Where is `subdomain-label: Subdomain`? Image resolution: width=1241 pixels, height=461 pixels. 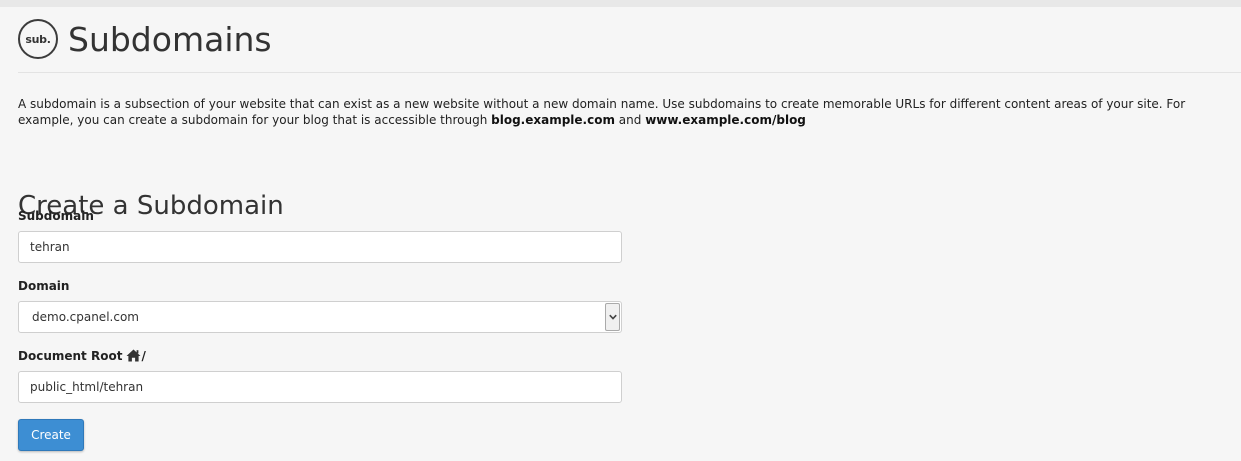
subdomain-label: Subdomain is located at coordinates (56, 216).